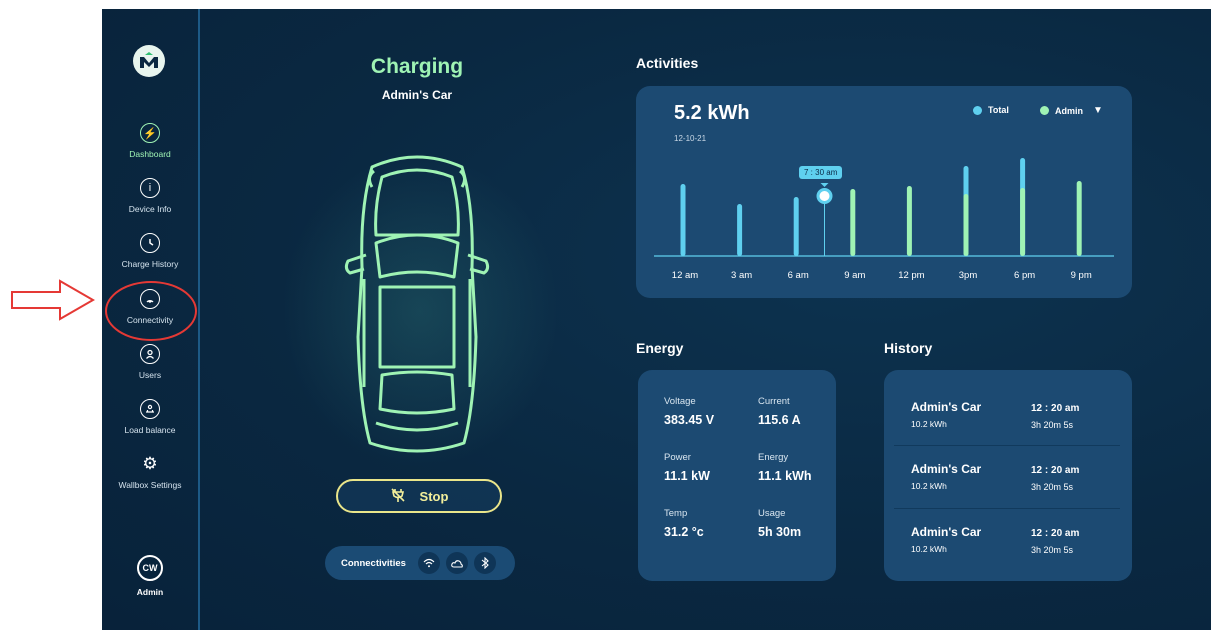 Image resolution: width=1211 pixels, height=630 pixels. Describe the element at coordinates (150, 568) in the screenshot. I see `avatar: CW` at that location.